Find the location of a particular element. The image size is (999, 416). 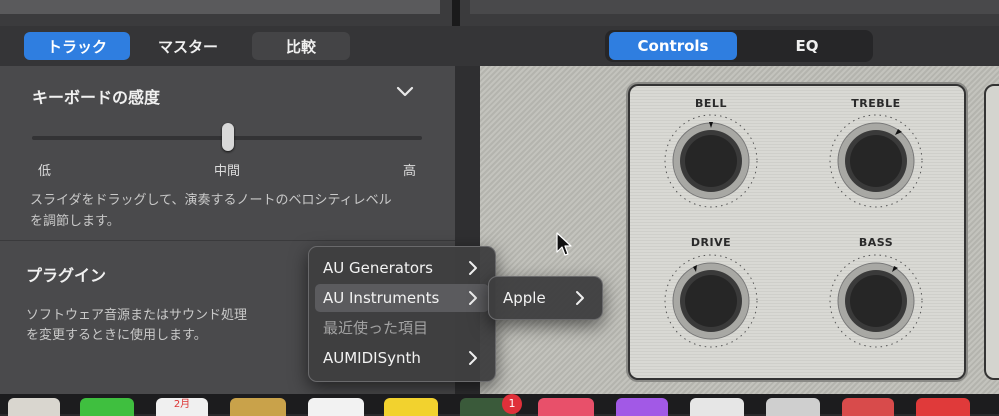

upper-window-edge is located at coordinates (220, 7).